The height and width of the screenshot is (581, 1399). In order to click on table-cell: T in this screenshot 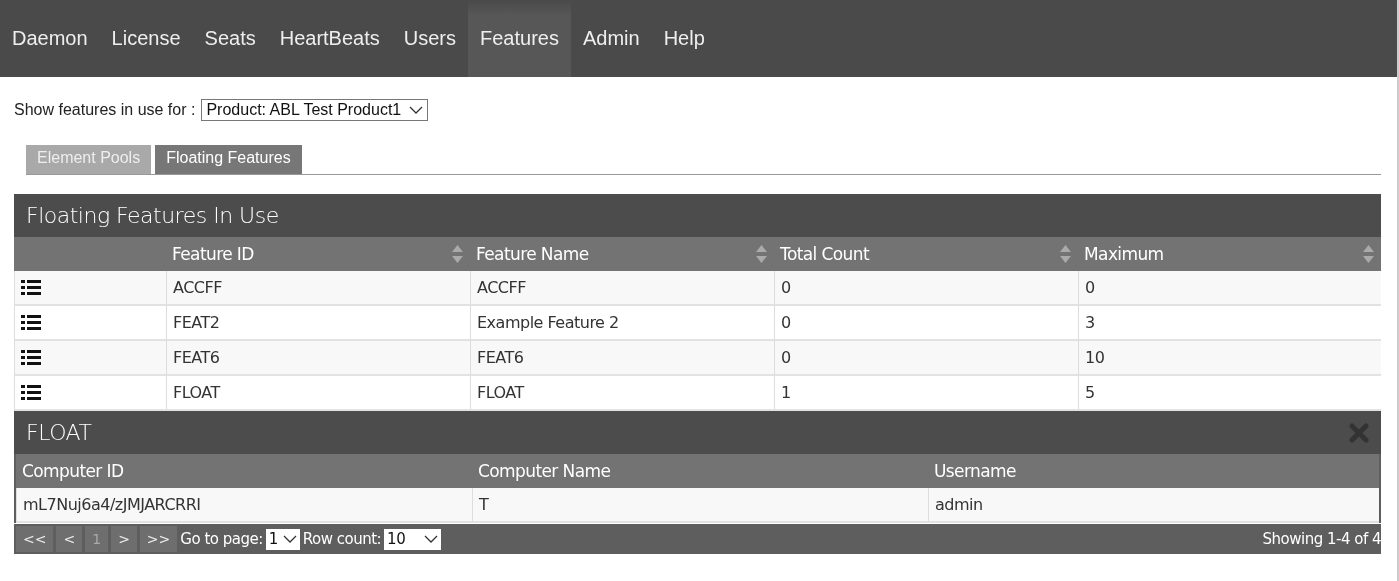, I will do `click(700, 505)`.